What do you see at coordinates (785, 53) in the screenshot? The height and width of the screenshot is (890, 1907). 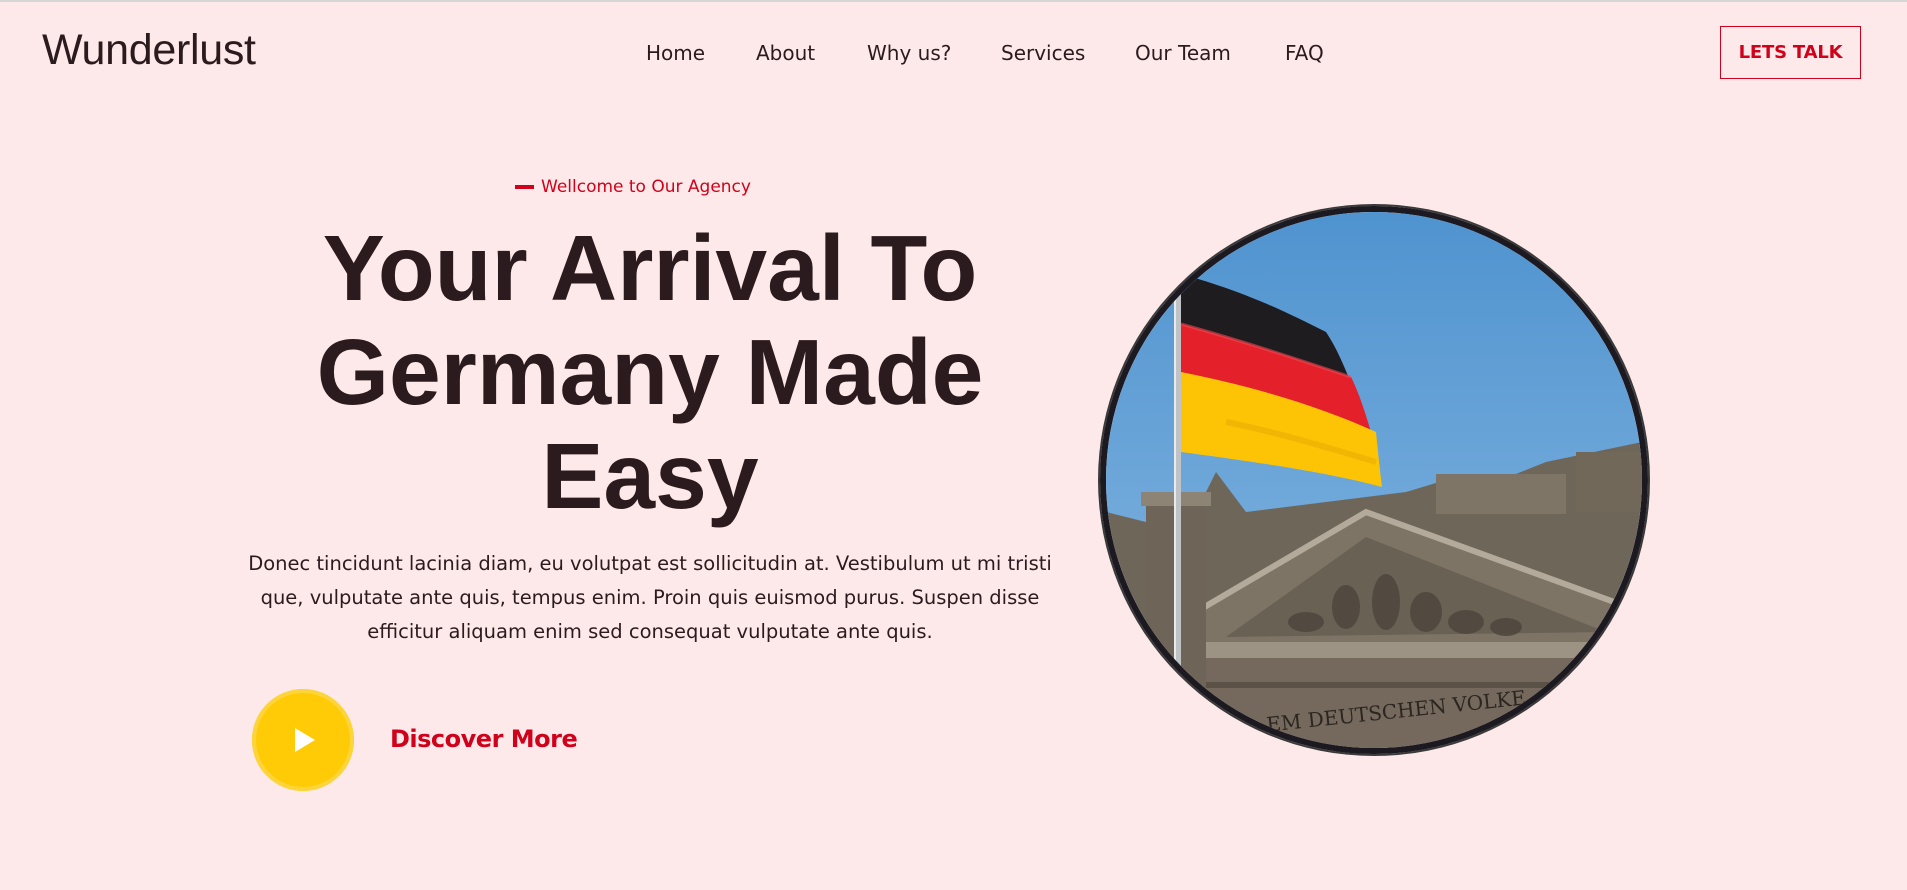 I see `nav-link-about: About` at bounding box center [785, 53].